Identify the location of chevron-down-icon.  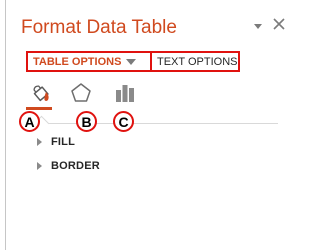
(131, 61).